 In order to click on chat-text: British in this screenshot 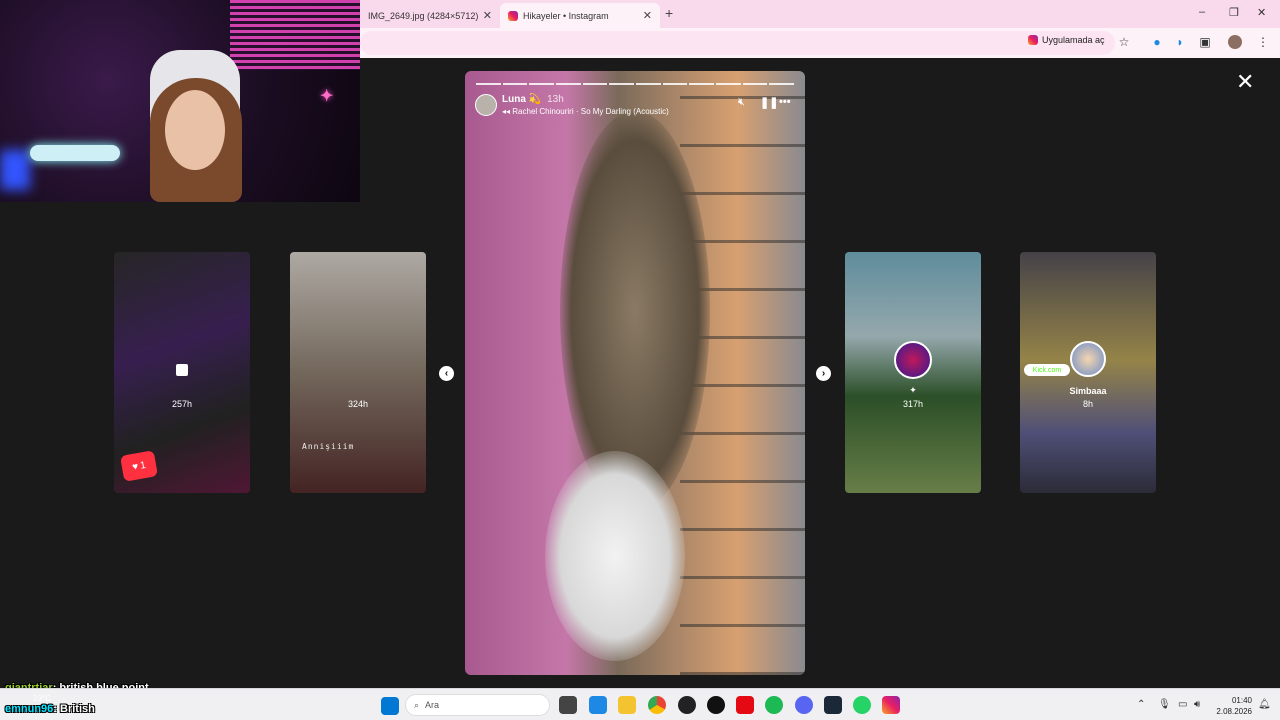, I will do `click(77, 709)`.